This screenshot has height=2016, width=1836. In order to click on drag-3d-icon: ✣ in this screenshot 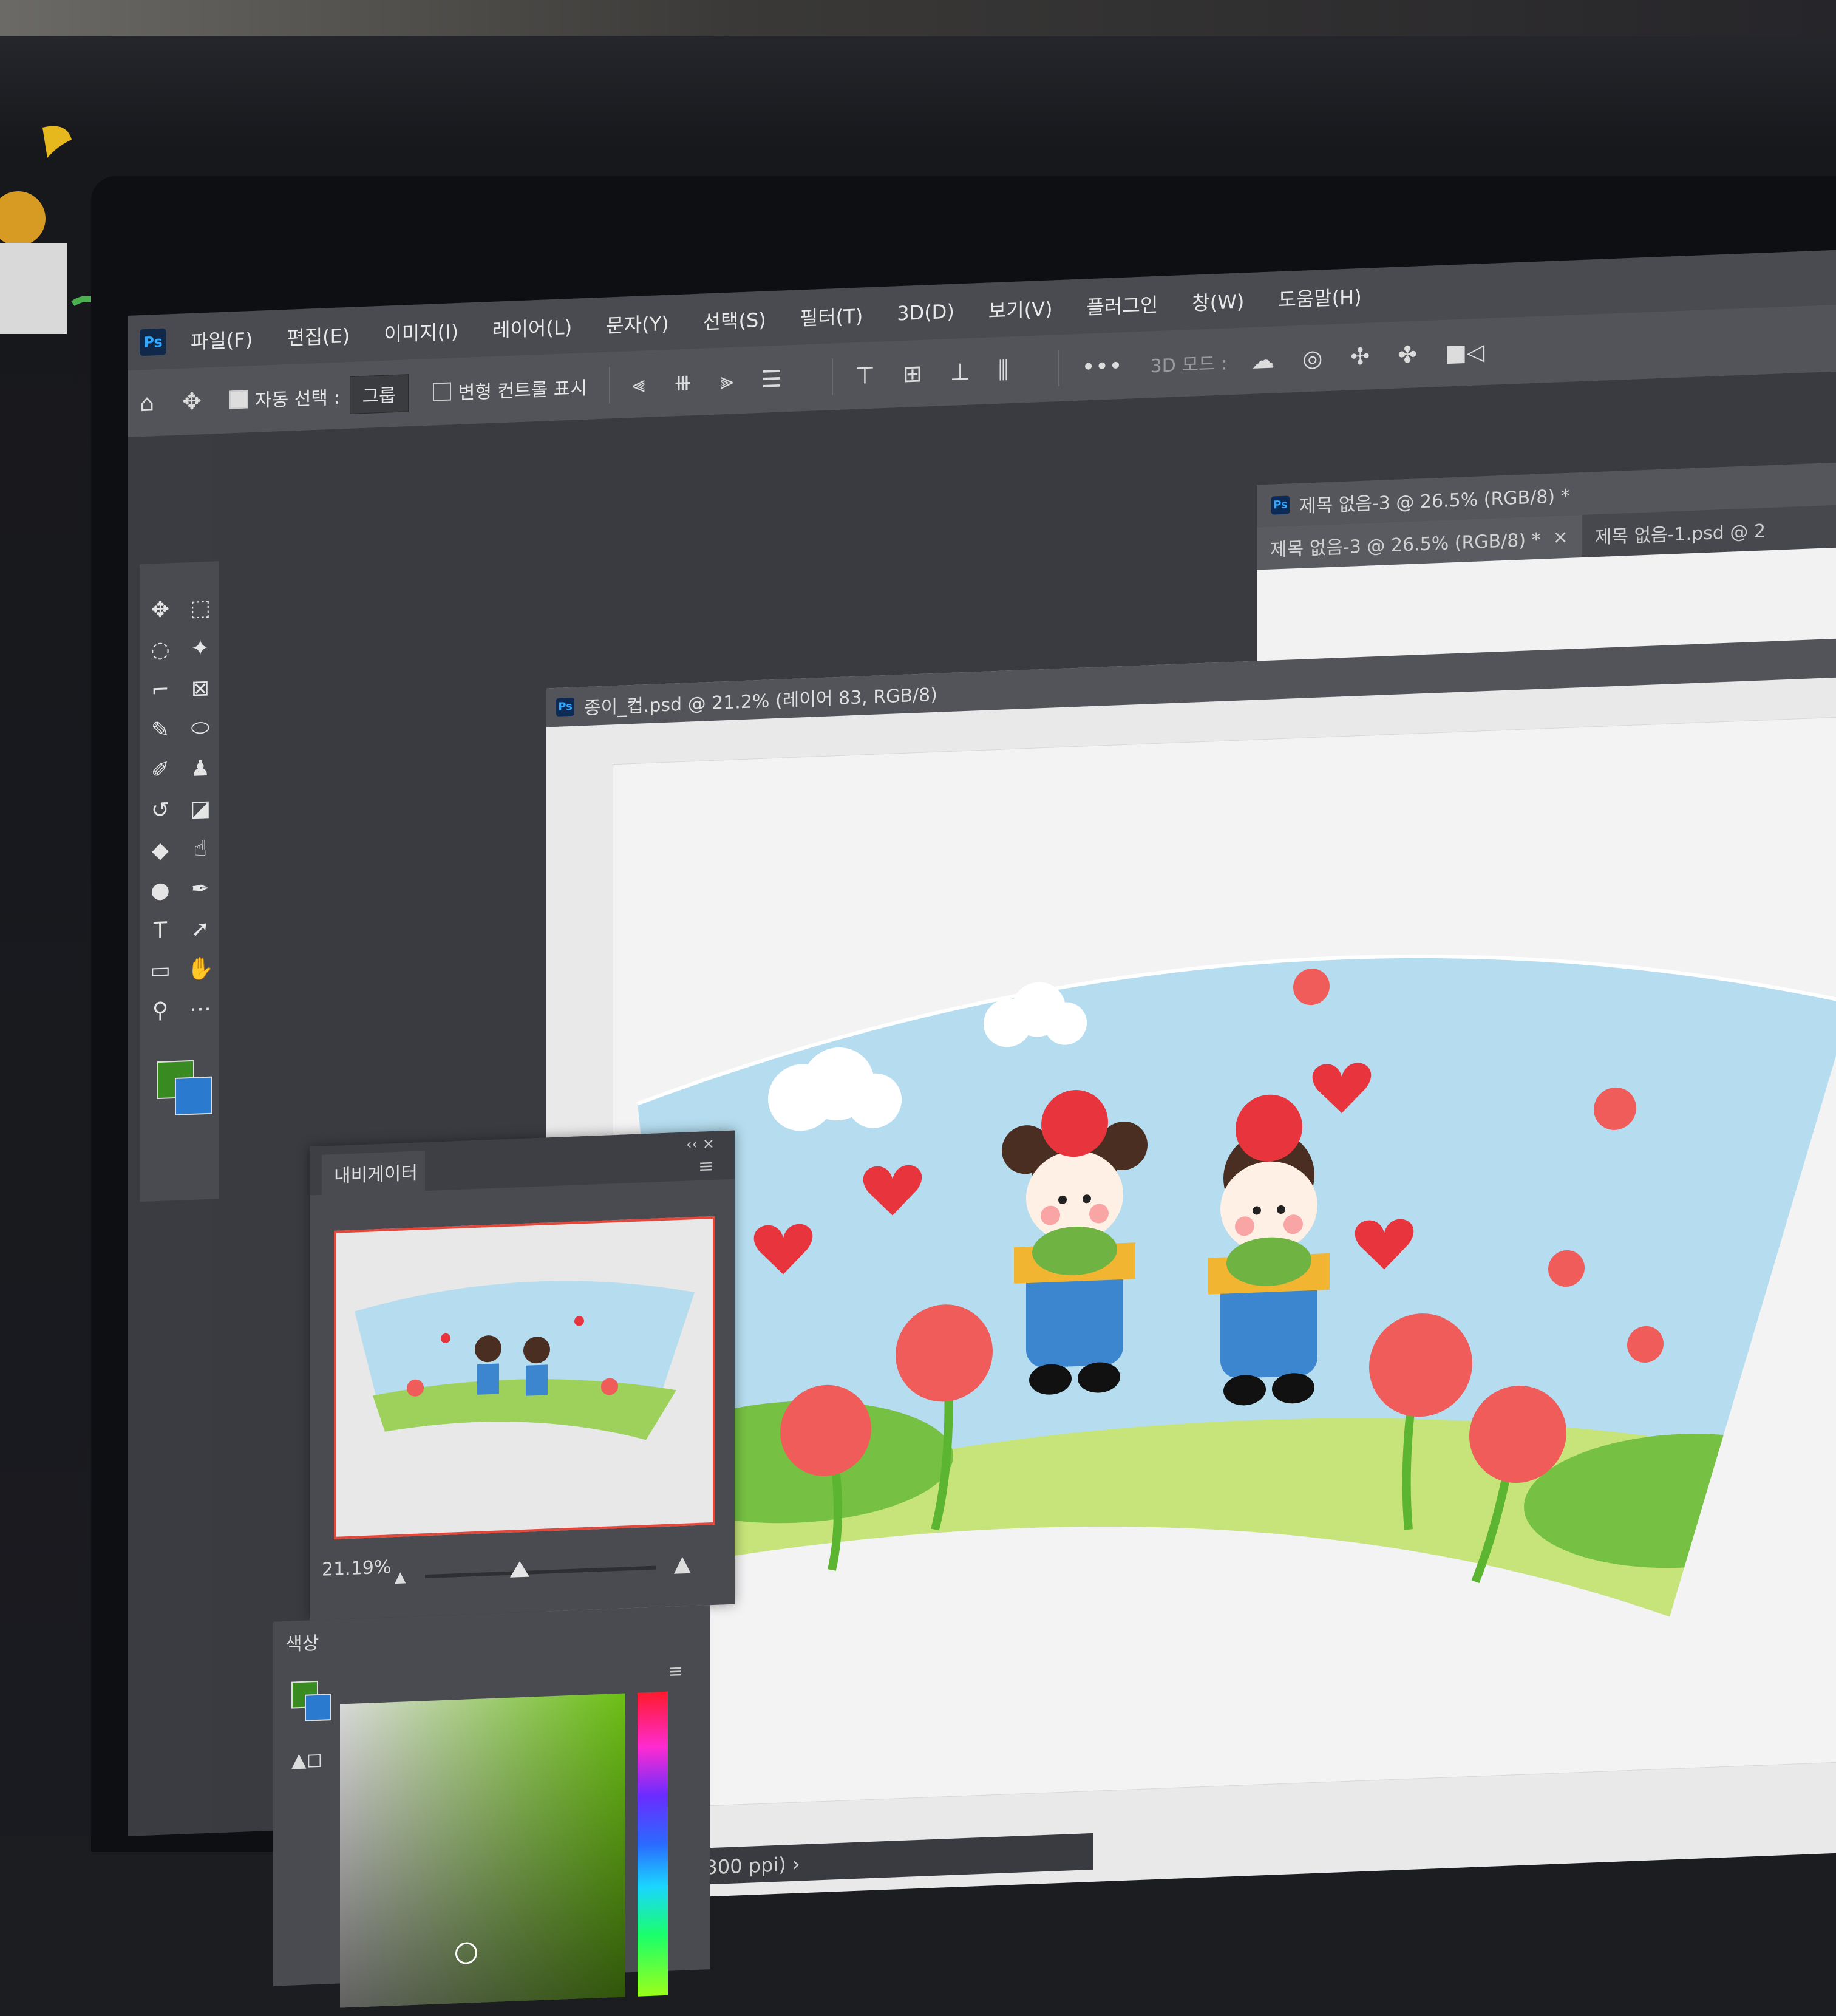, I will do `click(1360, 356)`.